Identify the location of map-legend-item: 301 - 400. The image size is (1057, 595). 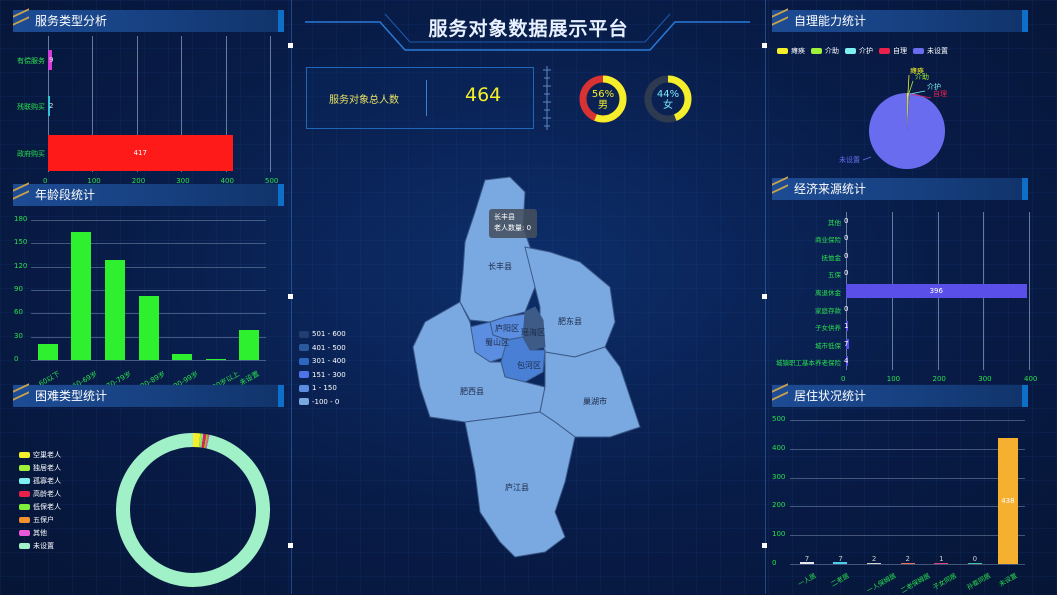
(322, 361).